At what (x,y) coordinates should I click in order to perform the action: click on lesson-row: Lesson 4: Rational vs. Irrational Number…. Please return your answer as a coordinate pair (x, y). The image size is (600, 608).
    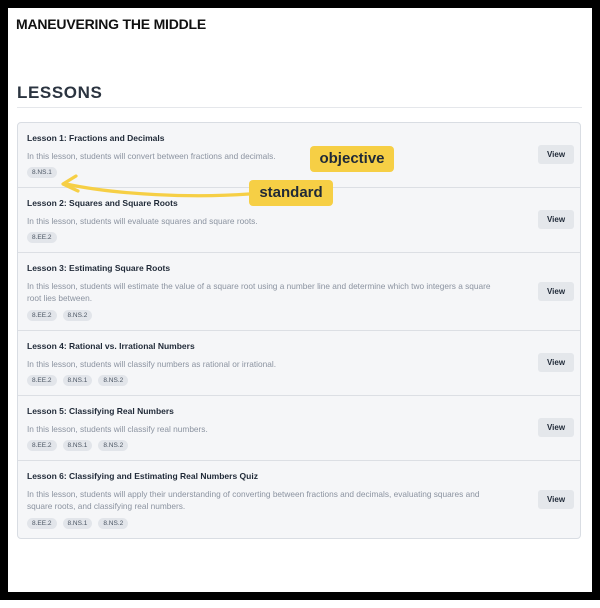
    Looking at the image, I should click on (299, 363).